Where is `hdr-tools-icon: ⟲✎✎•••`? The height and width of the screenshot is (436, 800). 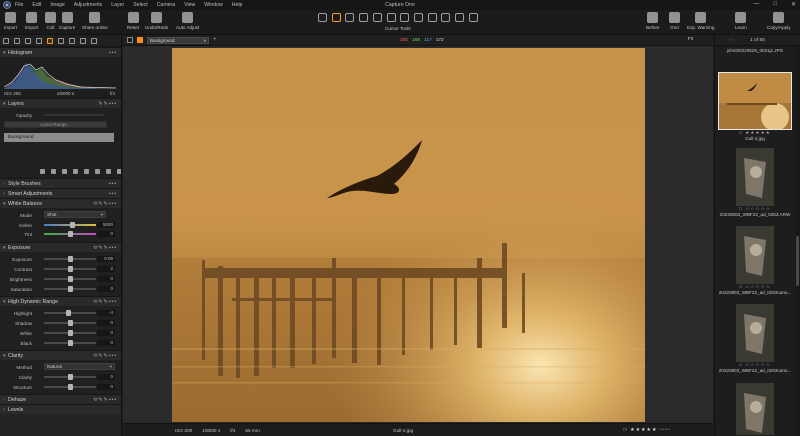 hdr-tools-icon: ⟲✎✎••• is located at coordinates (105, 302).